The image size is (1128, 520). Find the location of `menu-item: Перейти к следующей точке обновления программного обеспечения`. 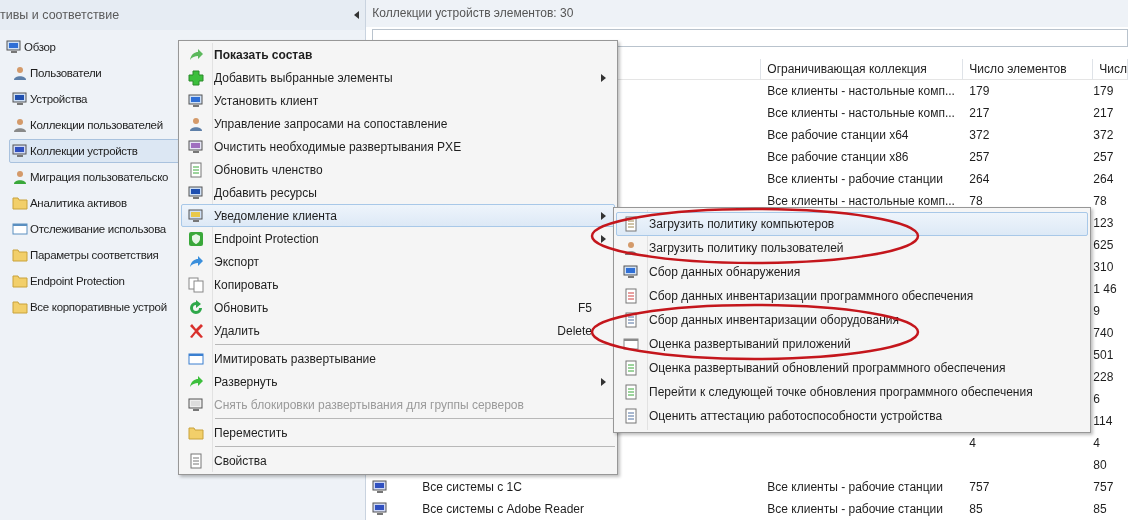

menu-item: Перейти к следующей точке обновления программного обеспечения is located at coordinates (852, 392).